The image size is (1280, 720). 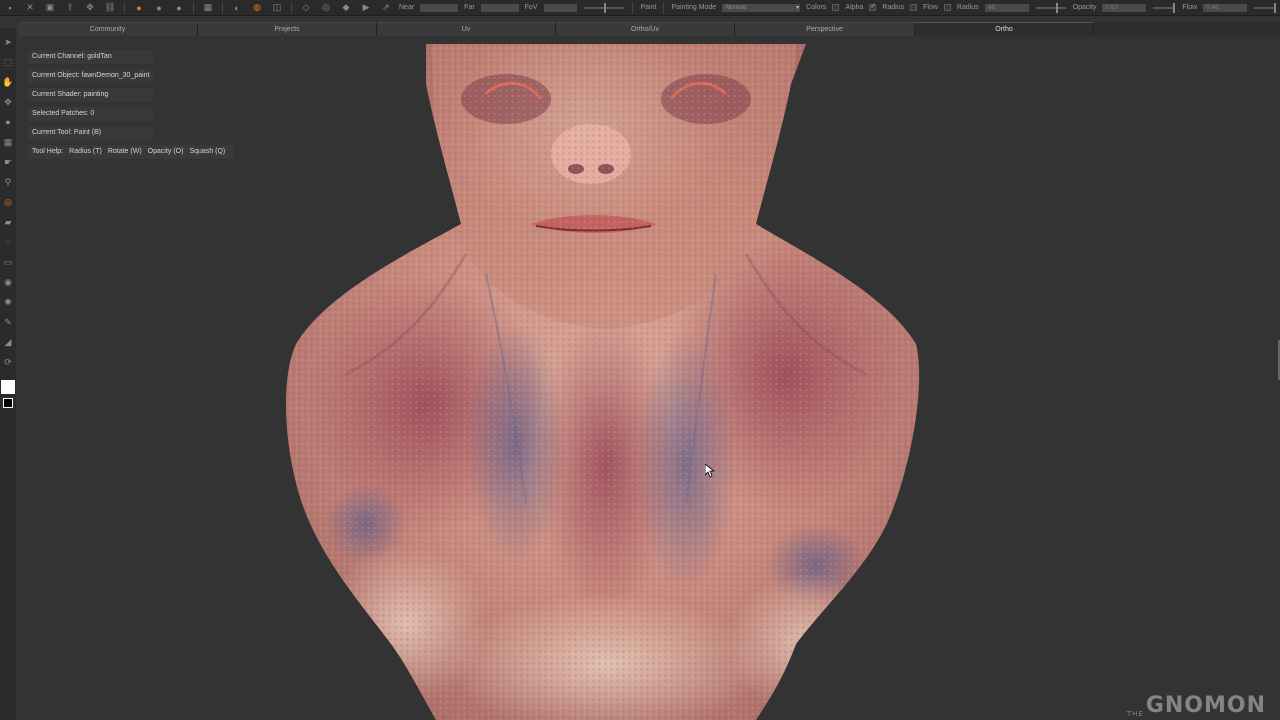 What do you see at coordinates (8, 387) in the screenshot?
I see `foreground-color-swatch` at bounding box center [8, 387].